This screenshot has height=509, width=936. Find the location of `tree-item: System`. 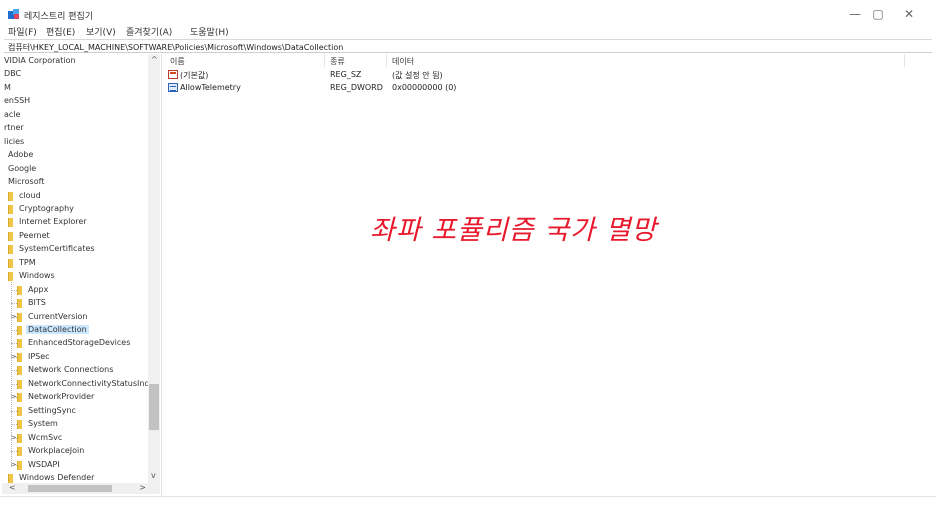

tree-item: System is located at coordinates (75, 424).